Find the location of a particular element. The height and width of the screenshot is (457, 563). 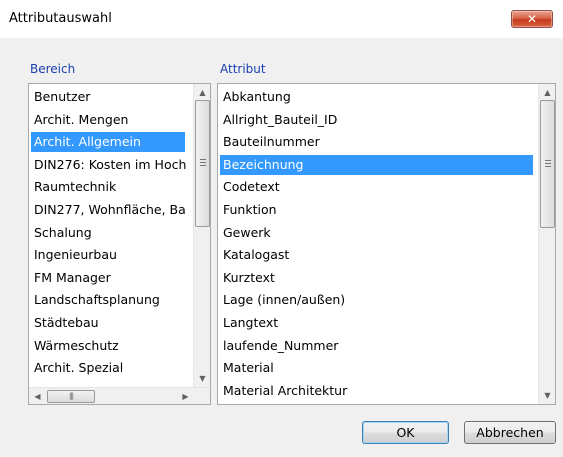

bereich-list-item: FM Manager is located at coordinates (108, 278).